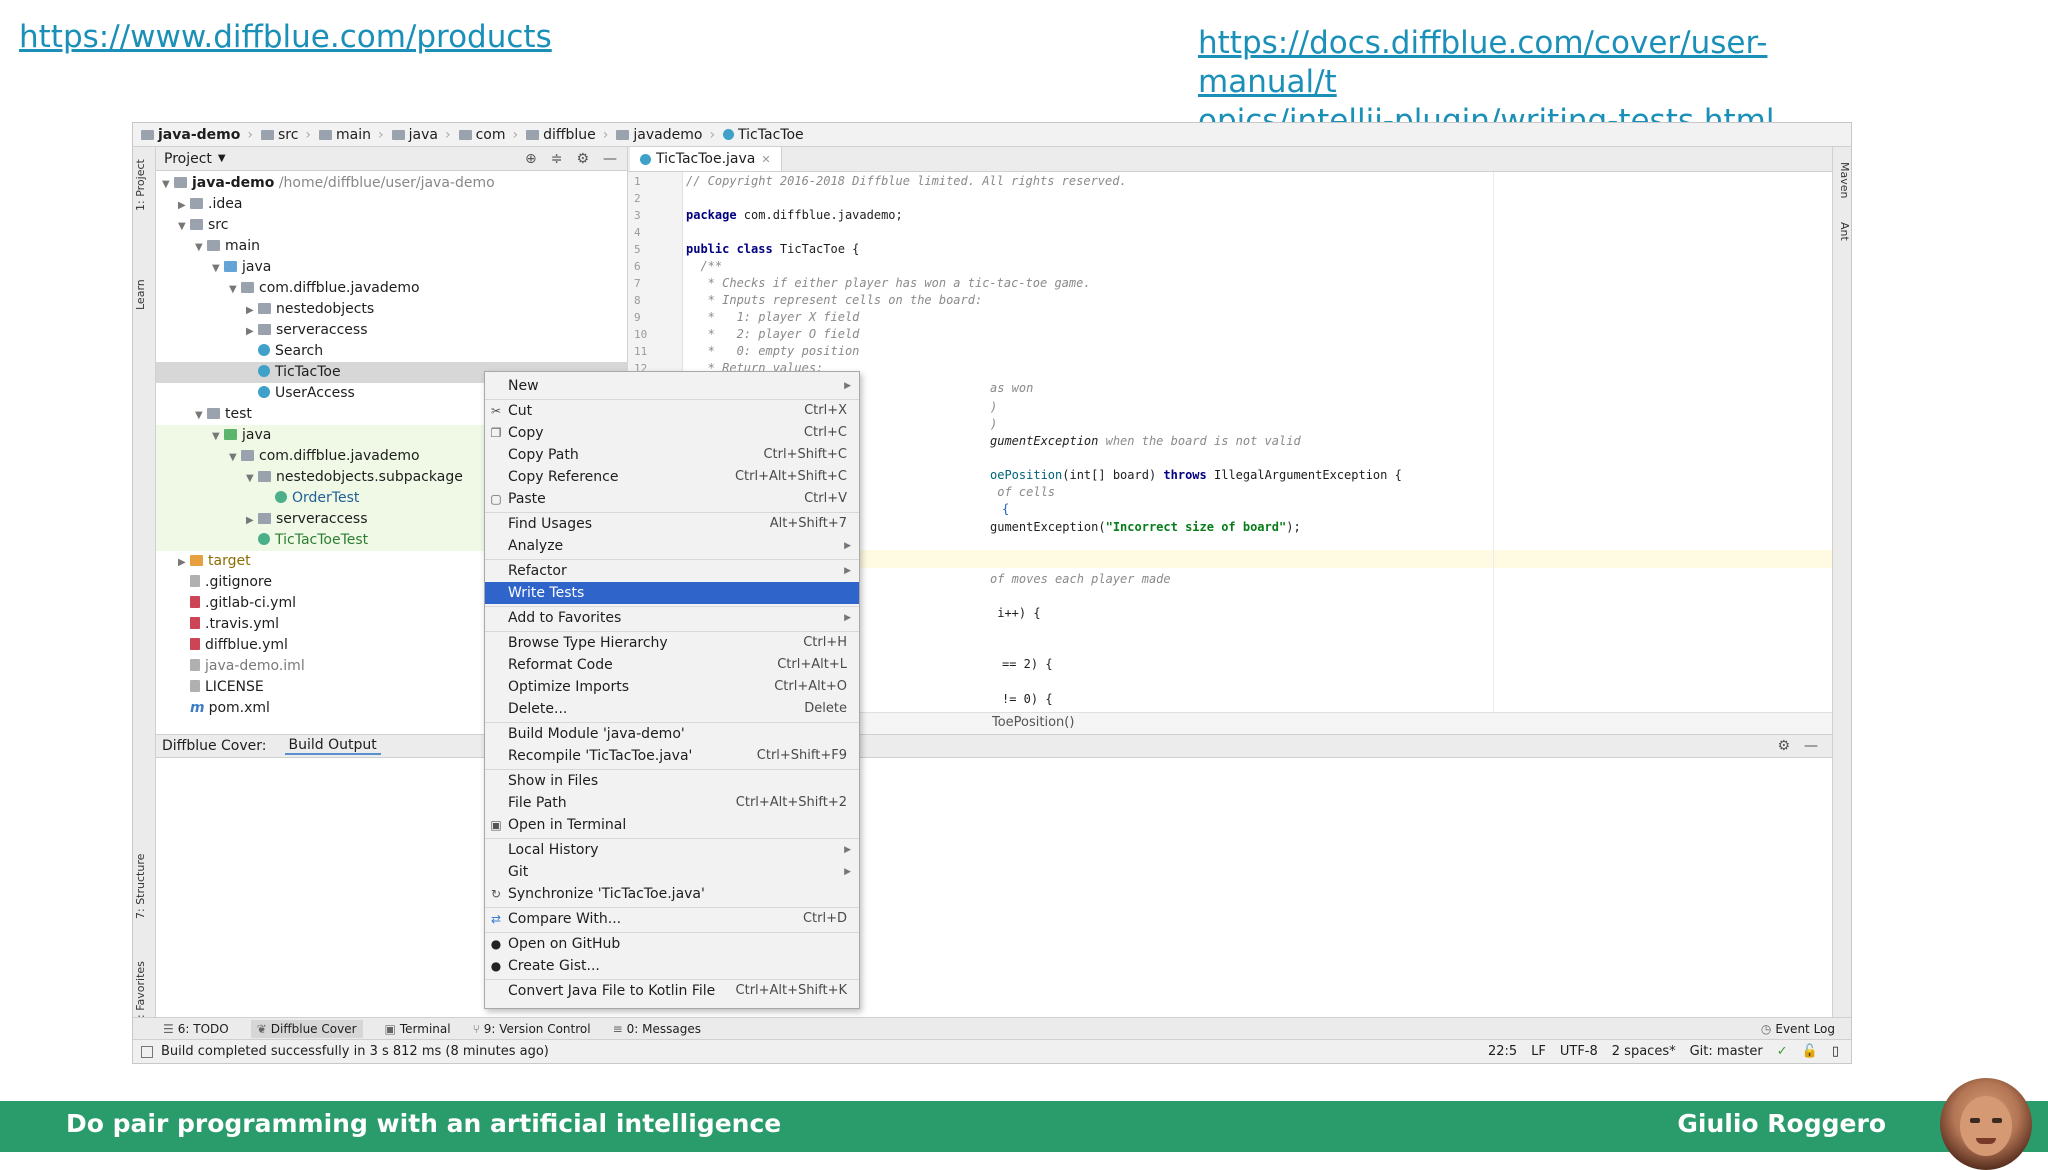  What do you see at coordinates (672, 455) in the screenshot?
I see `menu-item-copy-path: Copy Path Ctrl+Shift+C` at bounding box center [672, 455].